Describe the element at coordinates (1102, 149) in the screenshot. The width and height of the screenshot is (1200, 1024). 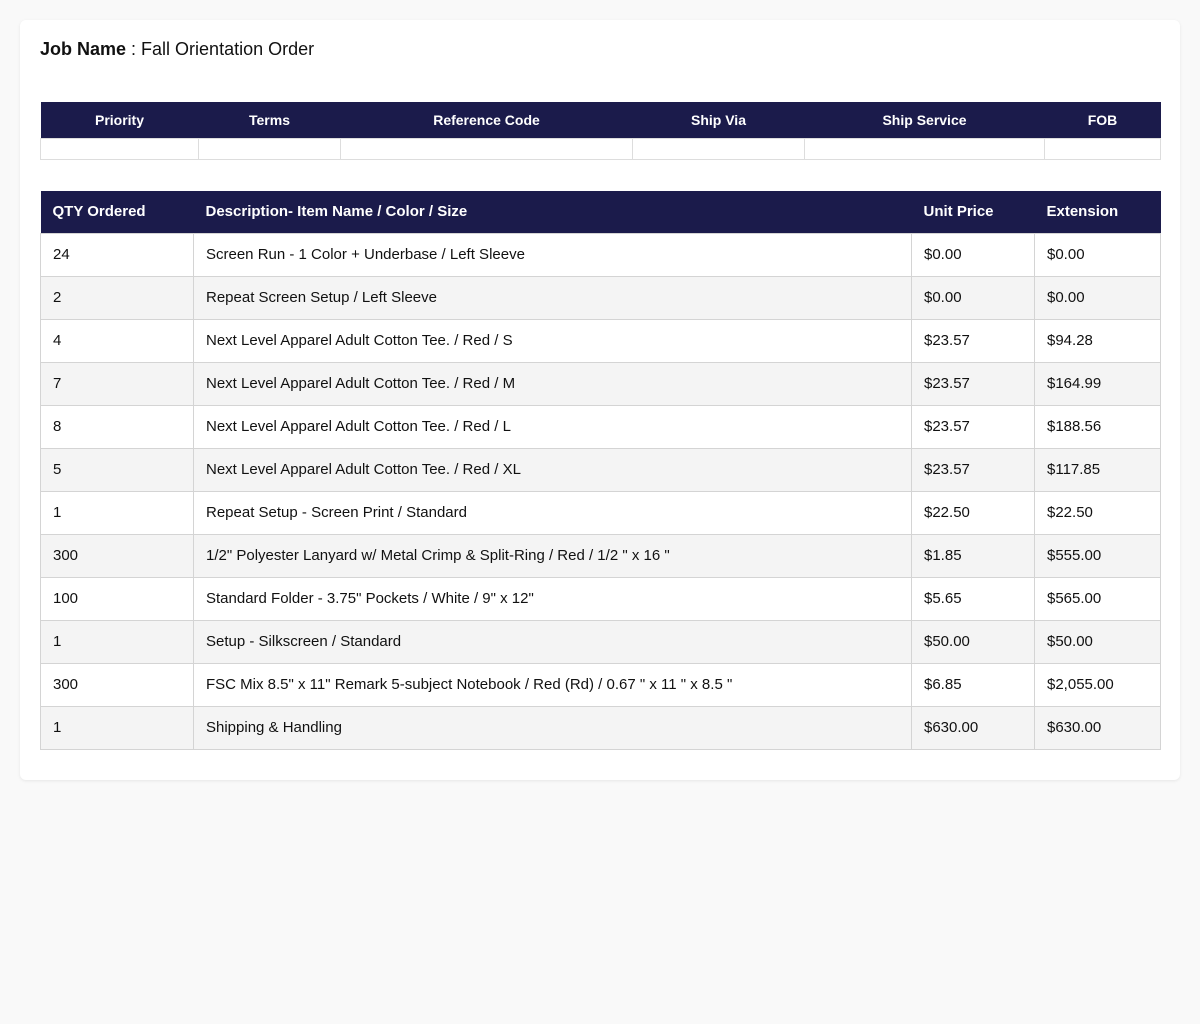
I see `meta-value-fob` at that location.